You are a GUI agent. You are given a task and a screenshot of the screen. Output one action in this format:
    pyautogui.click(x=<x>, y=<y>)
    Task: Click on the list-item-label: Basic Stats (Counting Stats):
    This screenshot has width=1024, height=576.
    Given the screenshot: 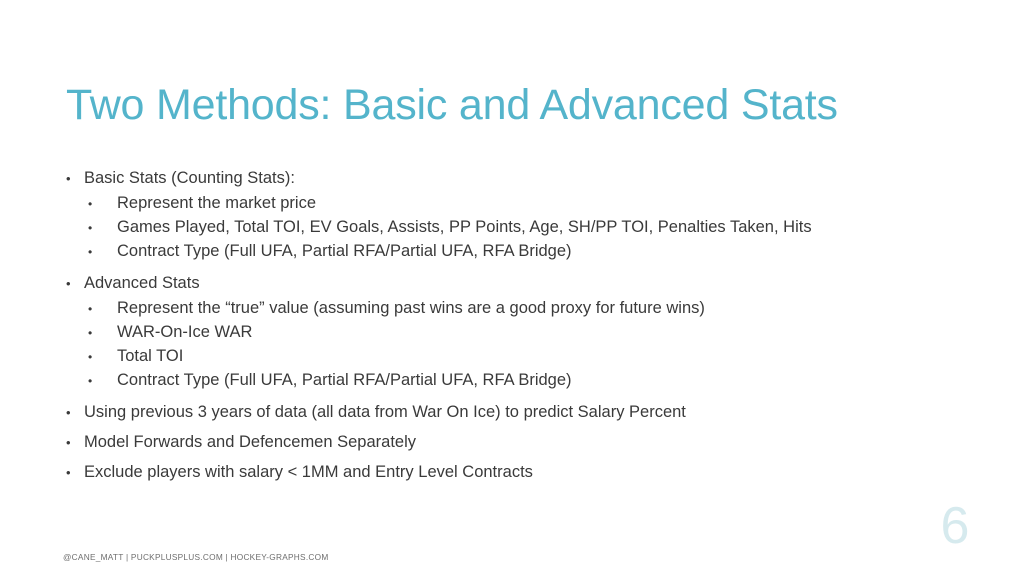 What is the action you would take?
    pyautogui.click(x=189, y=178)
    